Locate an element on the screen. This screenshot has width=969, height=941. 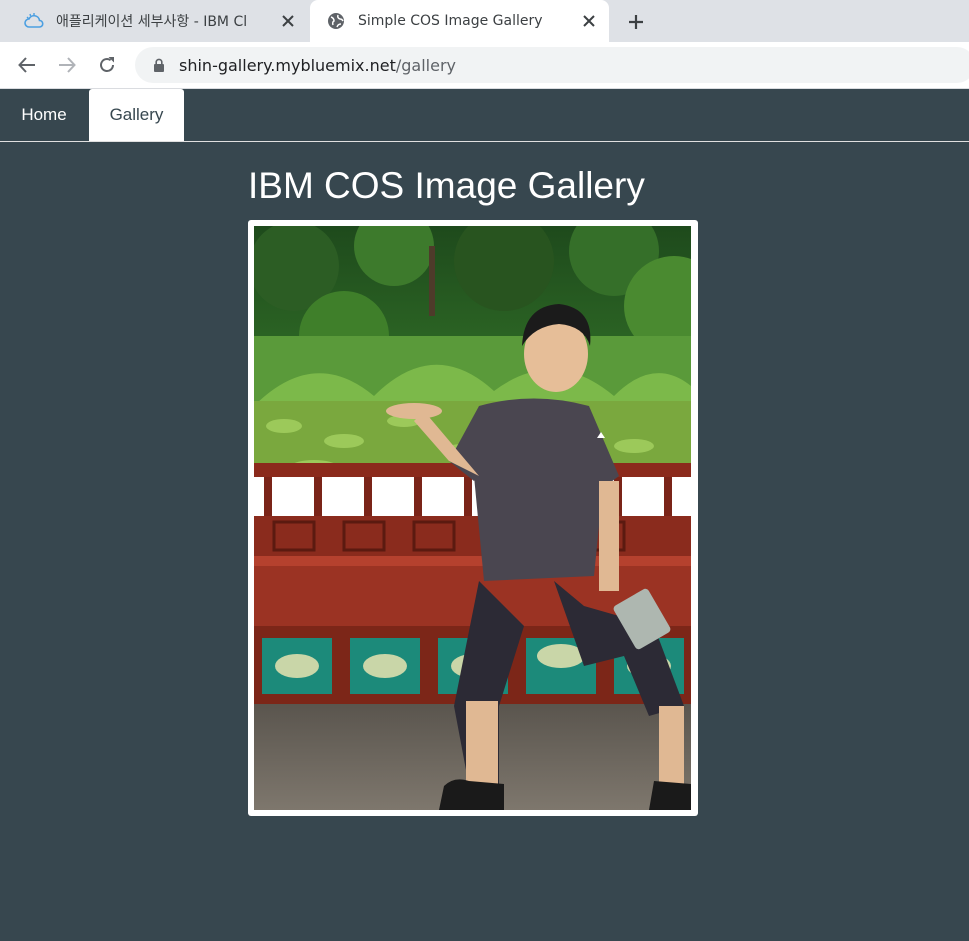
browser-tab-gallery: Simple COS Image Gallery is located at coordinates (459, 21).